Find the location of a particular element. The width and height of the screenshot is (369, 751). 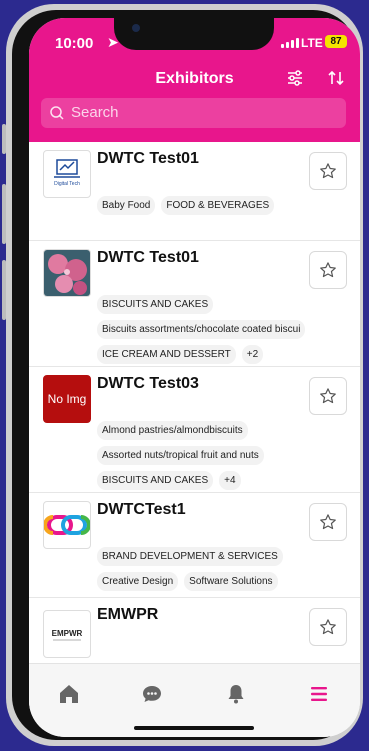

digital-tech-logo: Digital Tech is located at coordinates (67, 173).